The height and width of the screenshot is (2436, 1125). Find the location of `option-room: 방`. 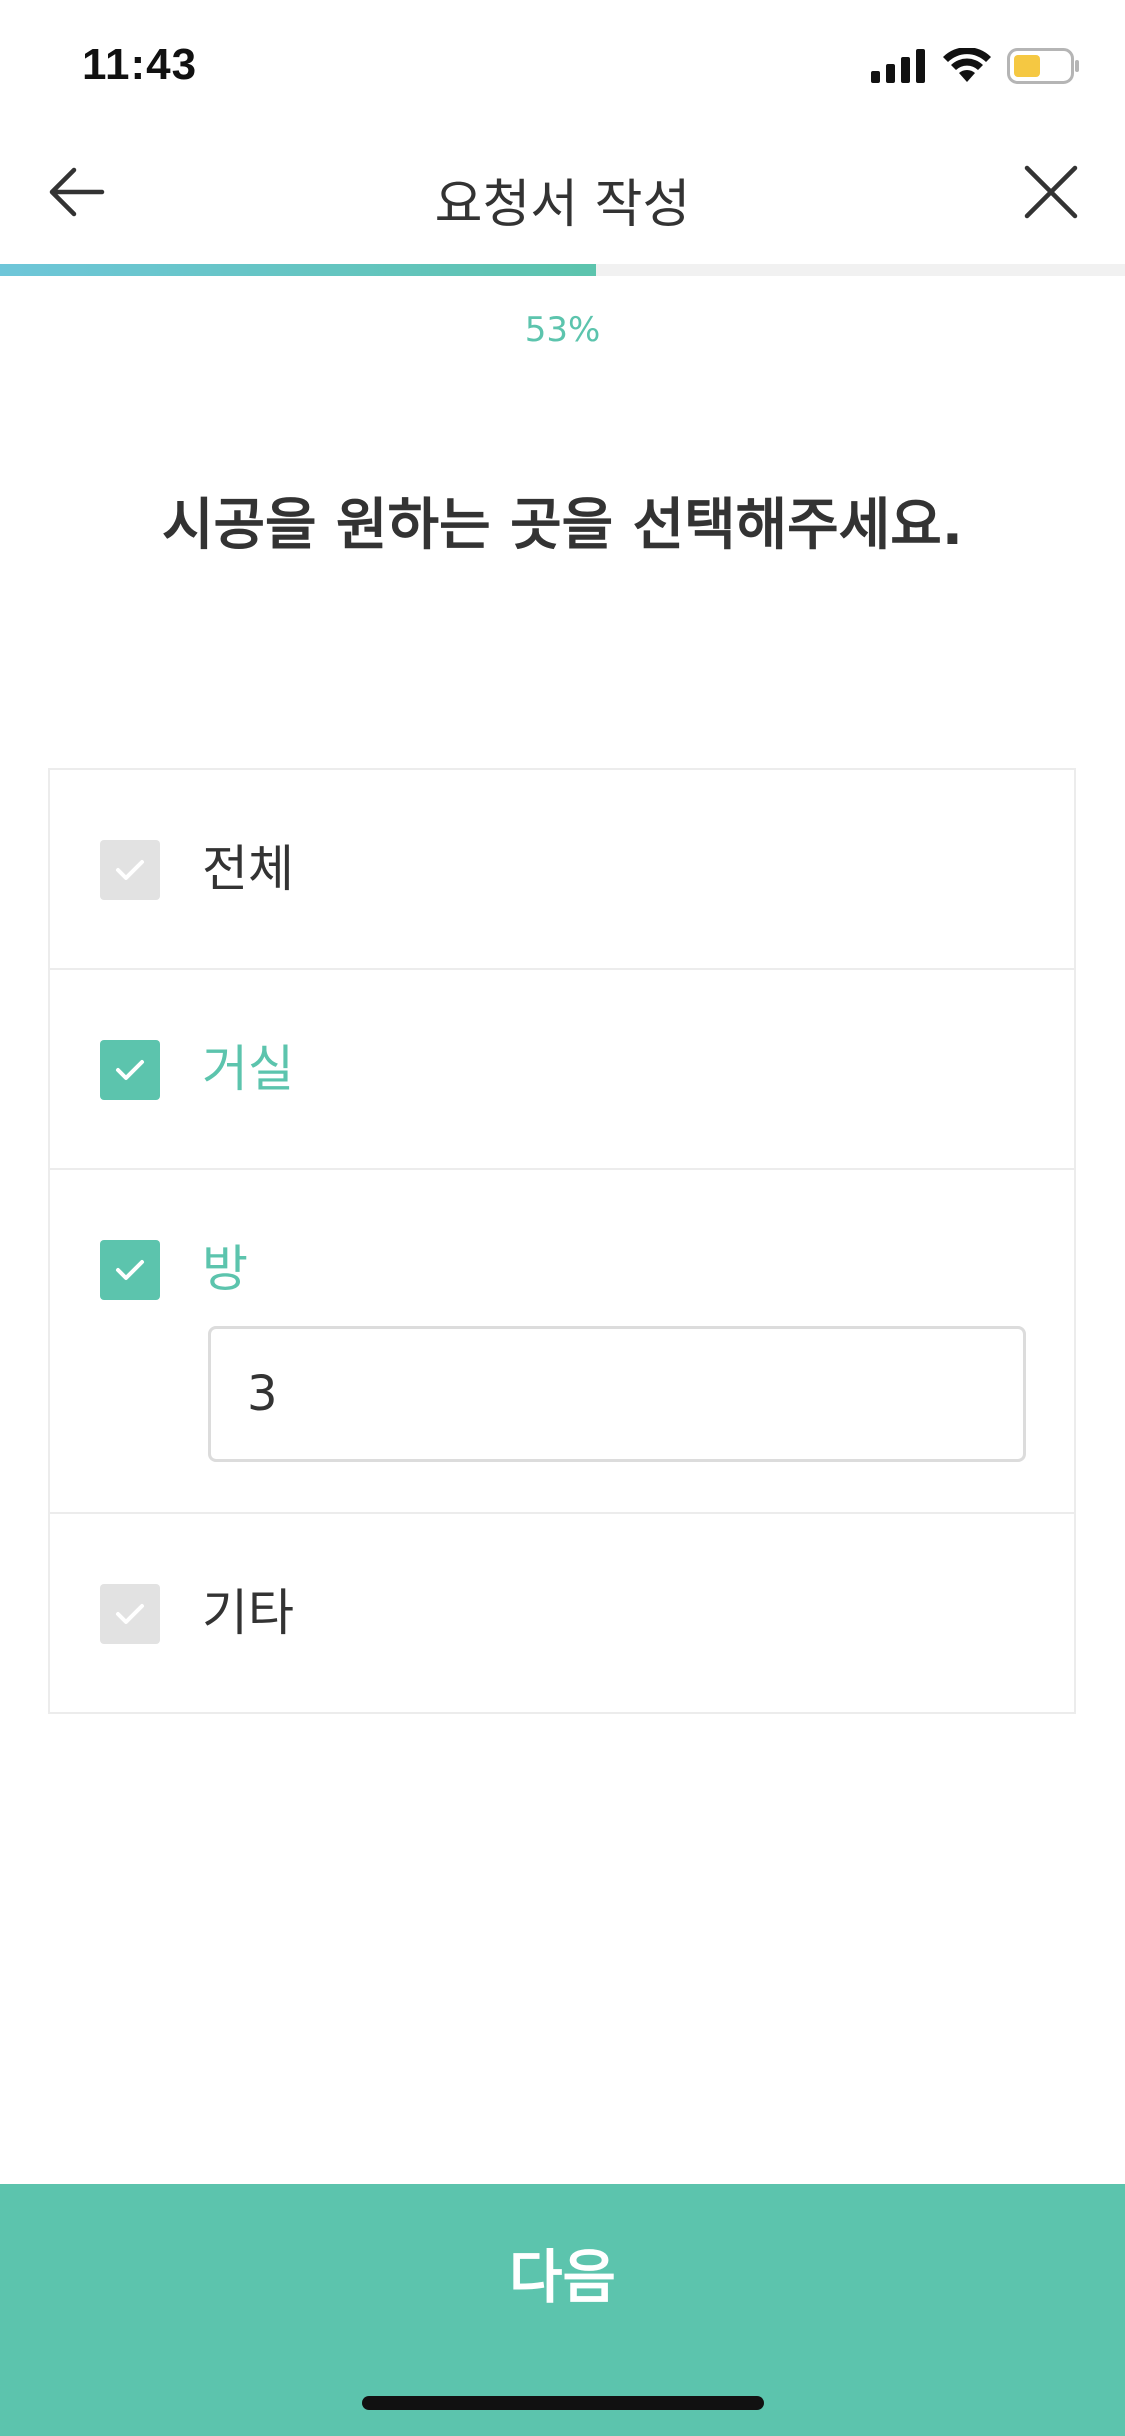

option-room: 방 is located at coordinates (562, 1342).